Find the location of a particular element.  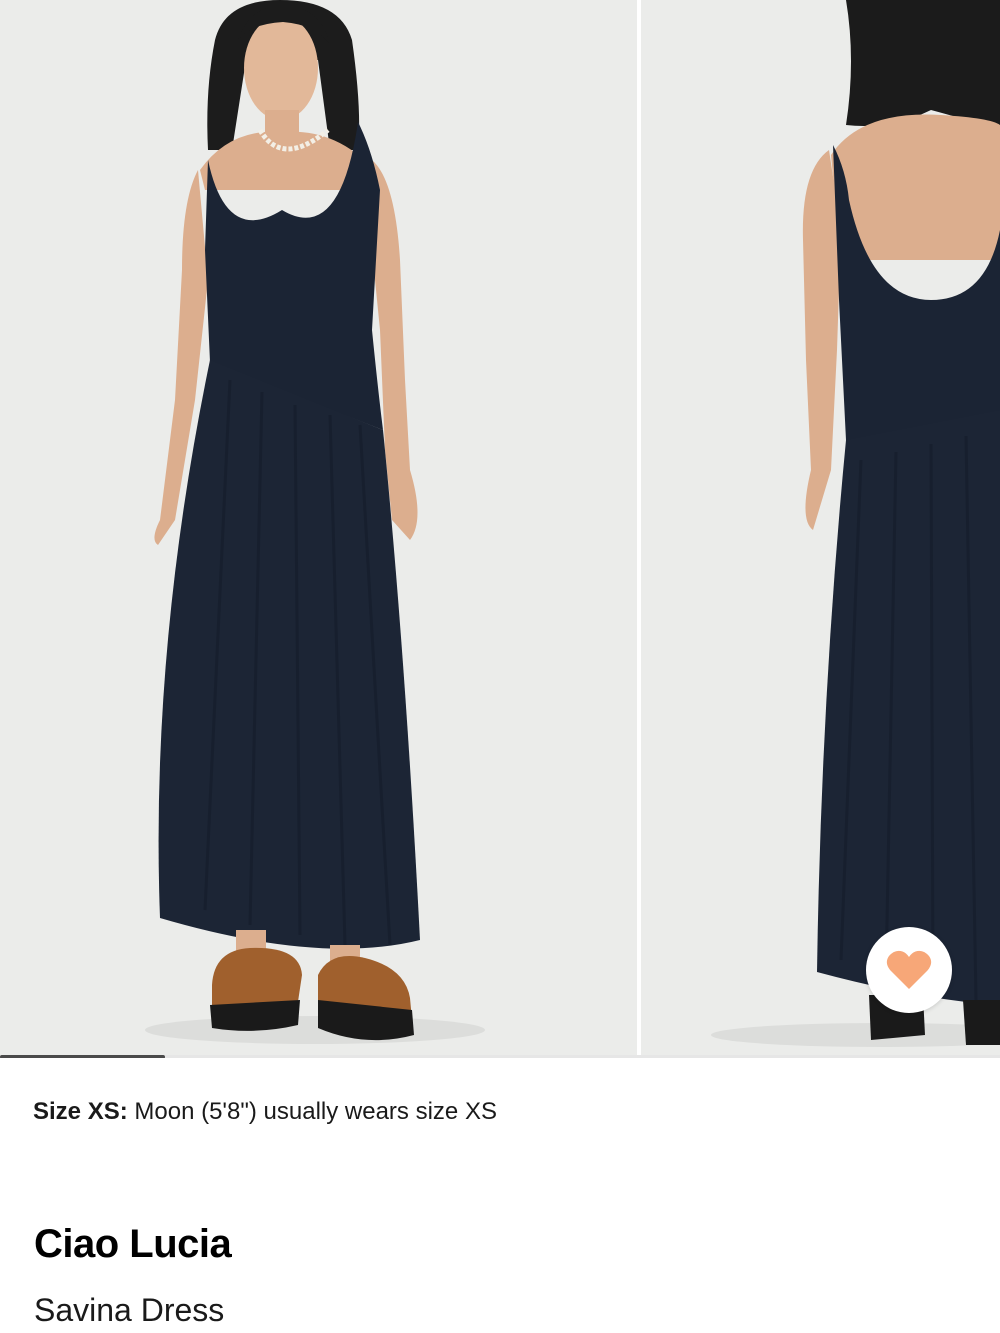

brand-name: Ciao Lucia is located at coordinates (133, 1244).